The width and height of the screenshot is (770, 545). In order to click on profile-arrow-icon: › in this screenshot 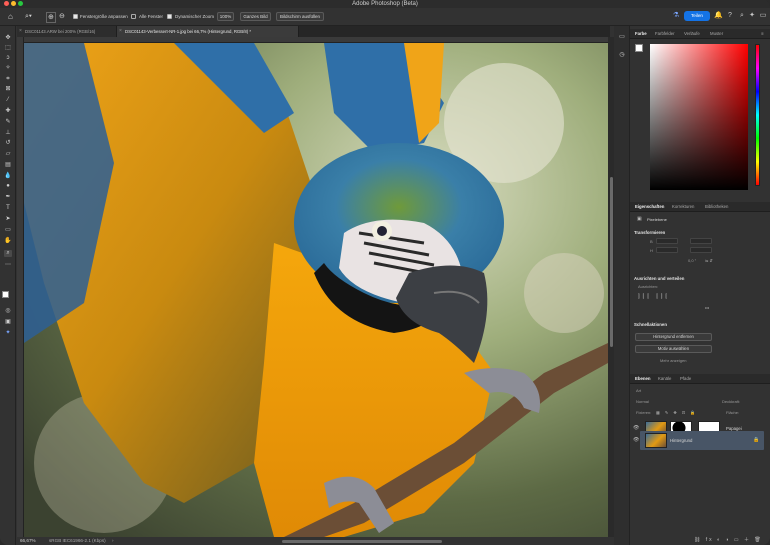, I will do `click(113, 541)`.